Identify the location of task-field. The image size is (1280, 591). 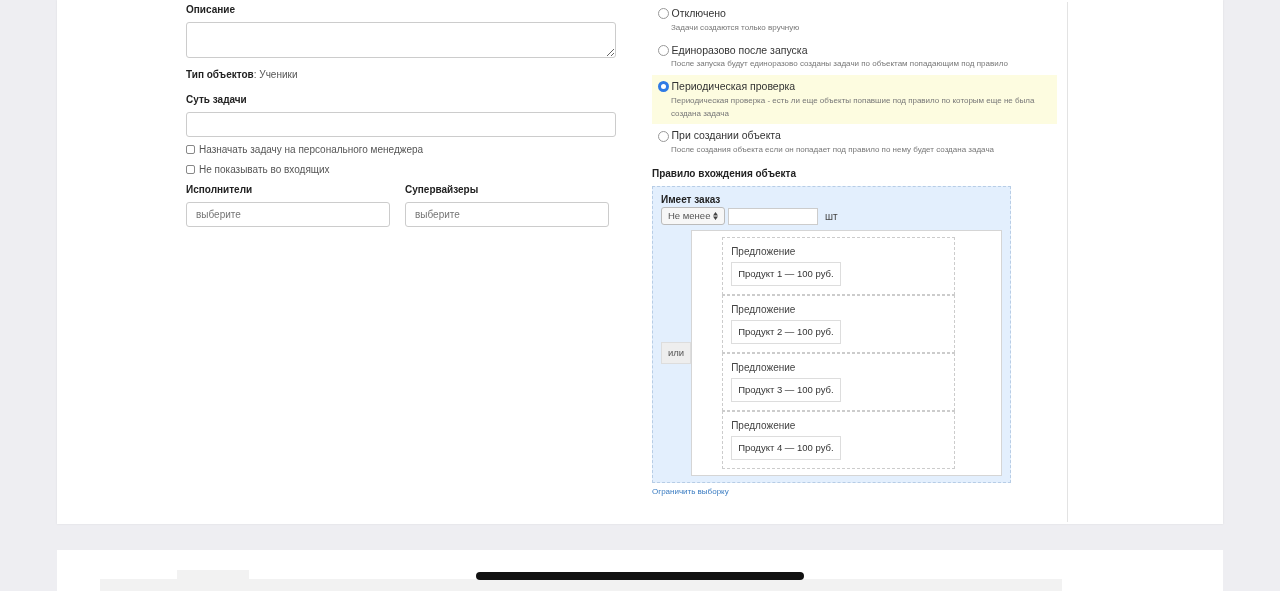
(401, 124).